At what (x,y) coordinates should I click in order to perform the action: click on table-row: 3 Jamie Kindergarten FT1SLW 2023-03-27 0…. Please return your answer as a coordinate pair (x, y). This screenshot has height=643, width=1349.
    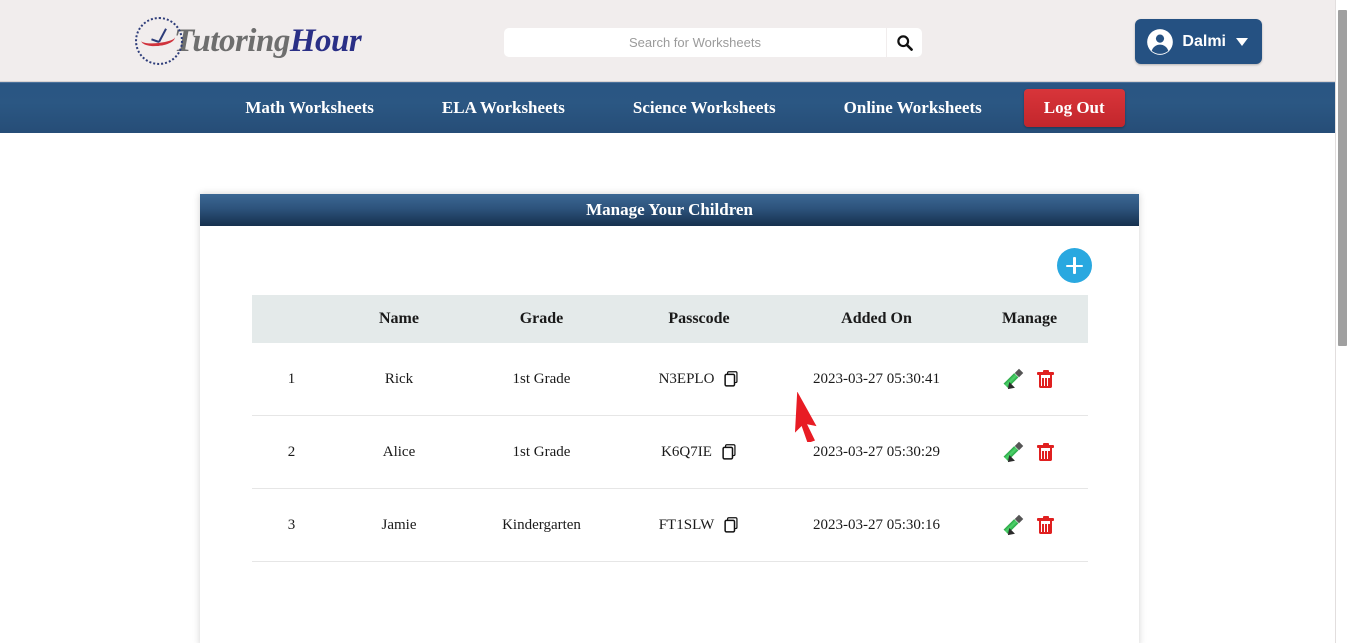
    Looking at the image, I should click on (669, 525).